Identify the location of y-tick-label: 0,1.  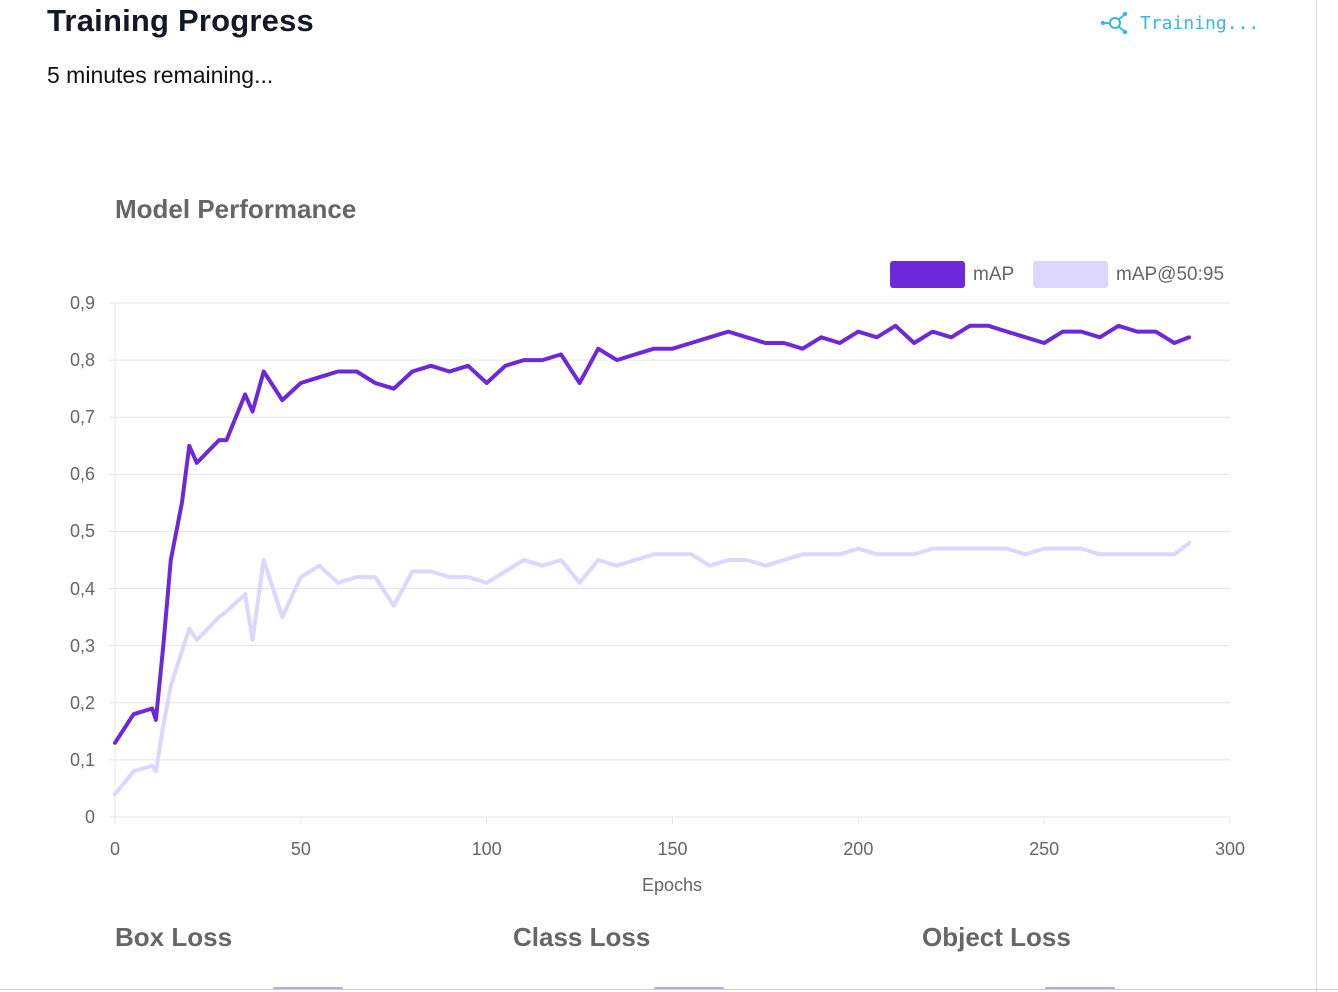
(82, 759).